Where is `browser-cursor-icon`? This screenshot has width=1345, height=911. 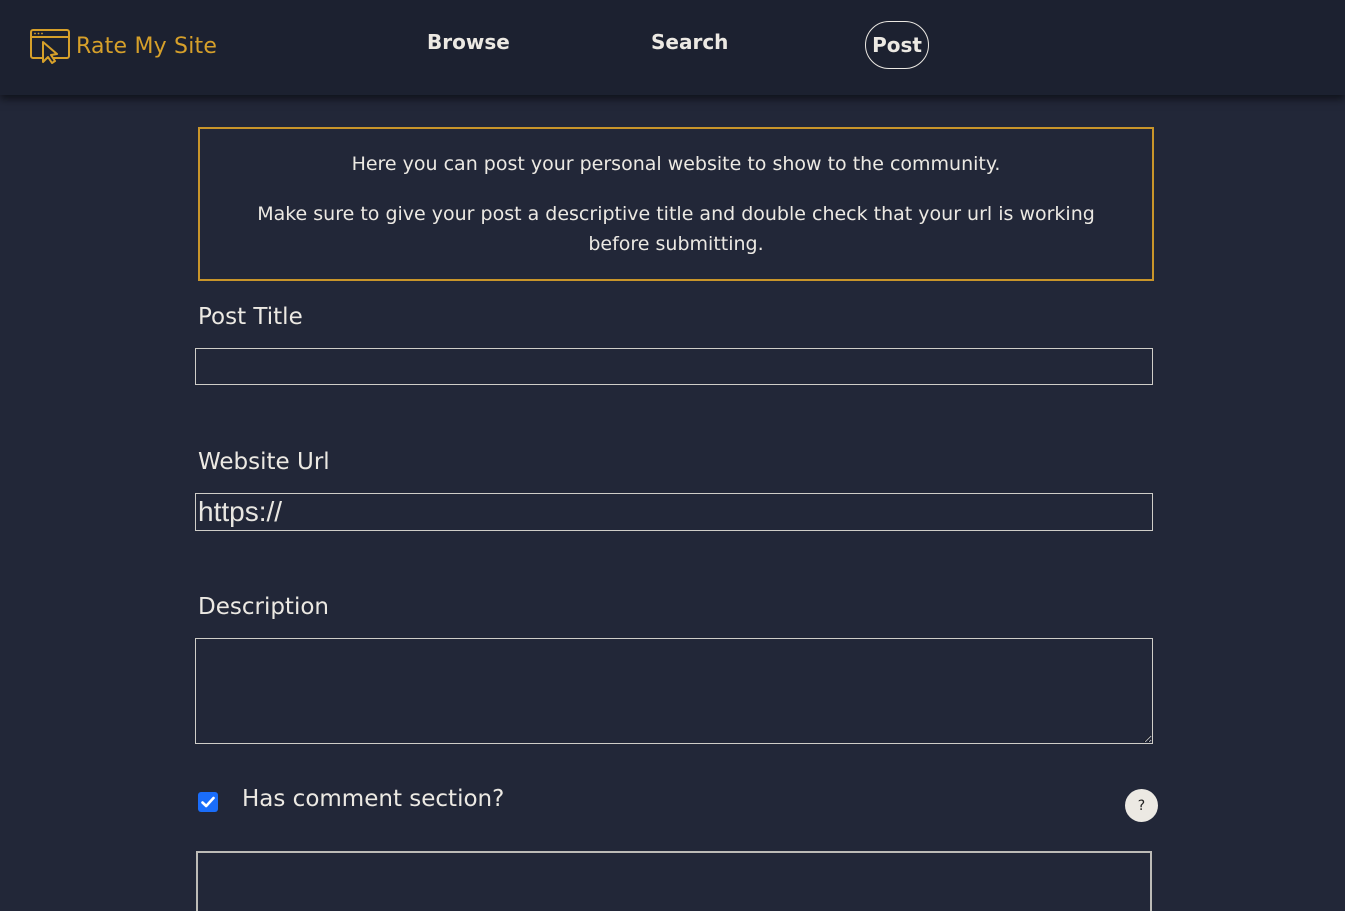 browser-cursor-icon is located at coordinates (50, 46).